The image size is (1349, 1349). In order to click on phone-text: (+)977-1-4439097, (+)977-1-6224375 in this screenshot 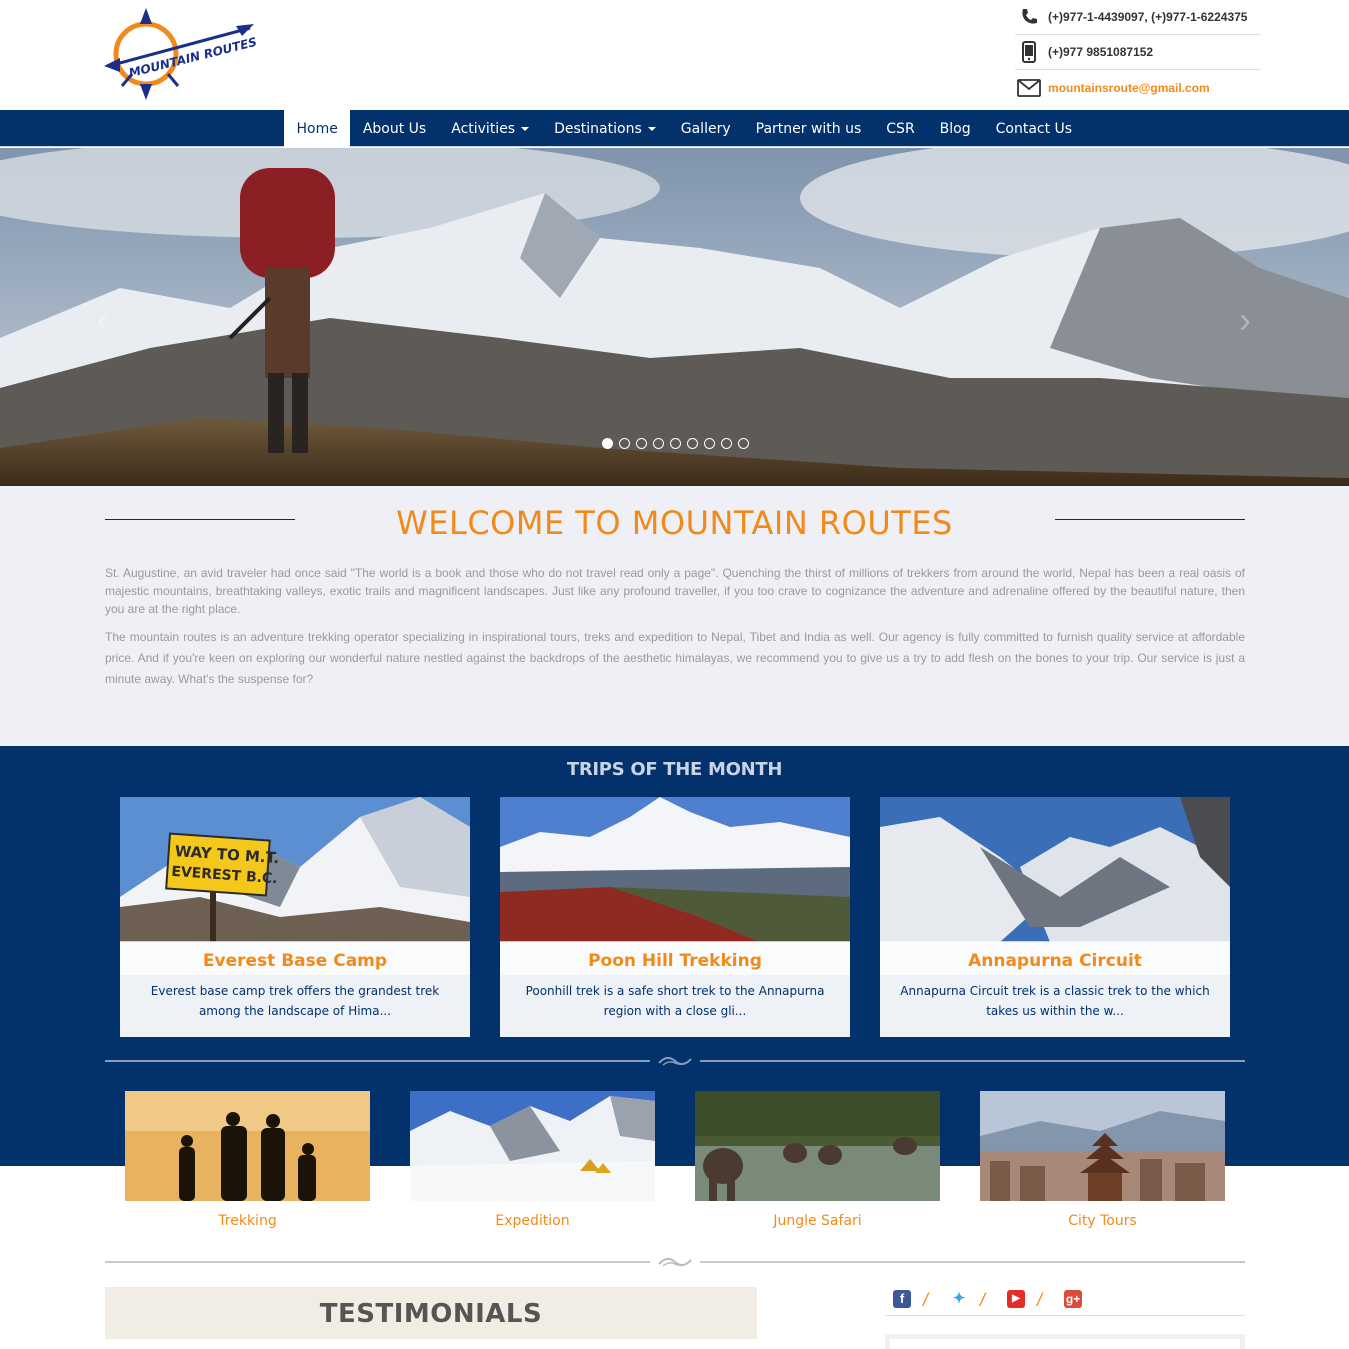, I will do `click(1148, 17)`.